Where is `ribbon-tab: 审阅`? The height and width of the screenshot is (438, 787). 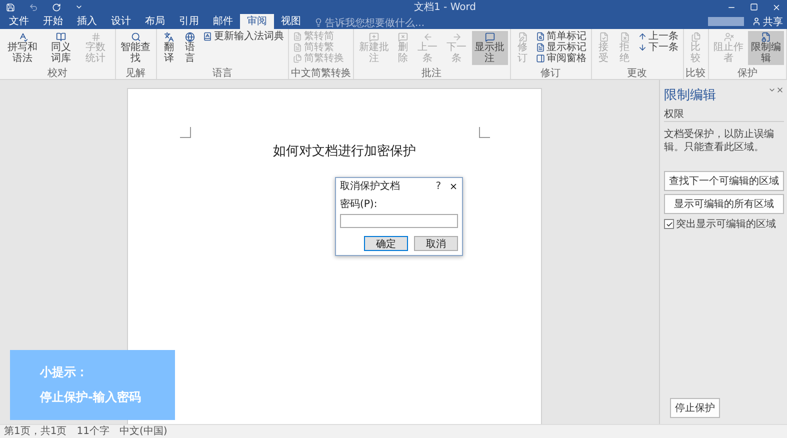
ribbon-tab: 审阅 is located at coordinates (257, 21).